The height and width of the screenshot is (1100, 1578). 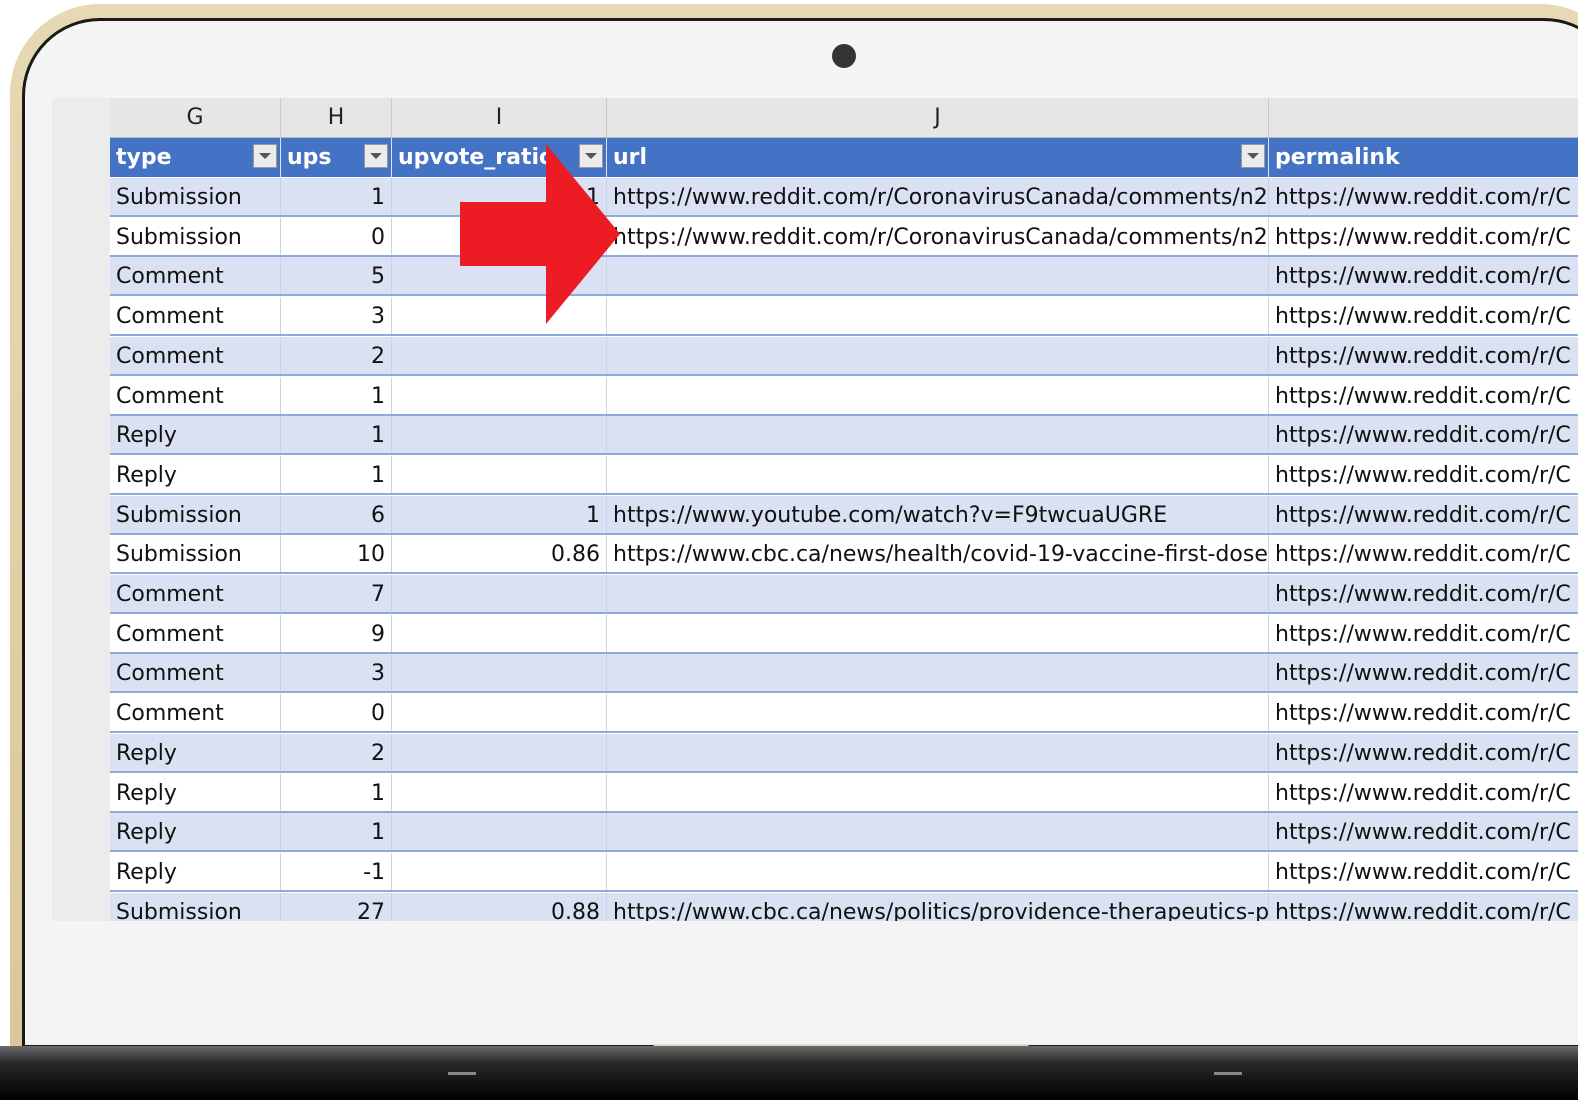 I want to click on cell-ups: 5, so click(x=336, y=276).